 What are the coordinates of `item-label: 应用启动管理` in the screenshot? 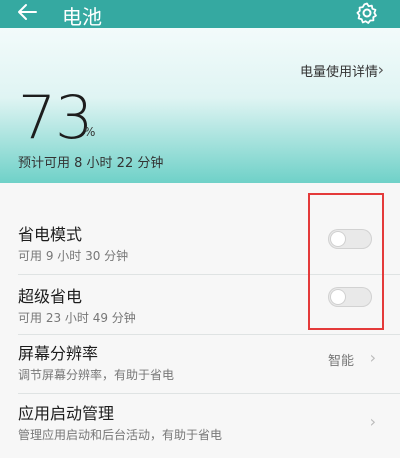 It's located at (66, 413).